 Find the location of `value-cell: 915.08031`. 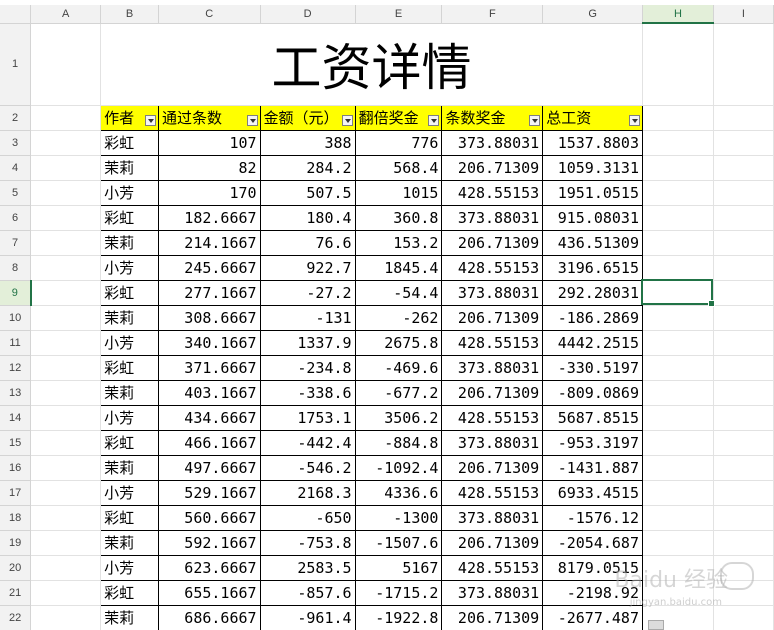

value-cell: 915.08031 is located at coordinates (592, 217).